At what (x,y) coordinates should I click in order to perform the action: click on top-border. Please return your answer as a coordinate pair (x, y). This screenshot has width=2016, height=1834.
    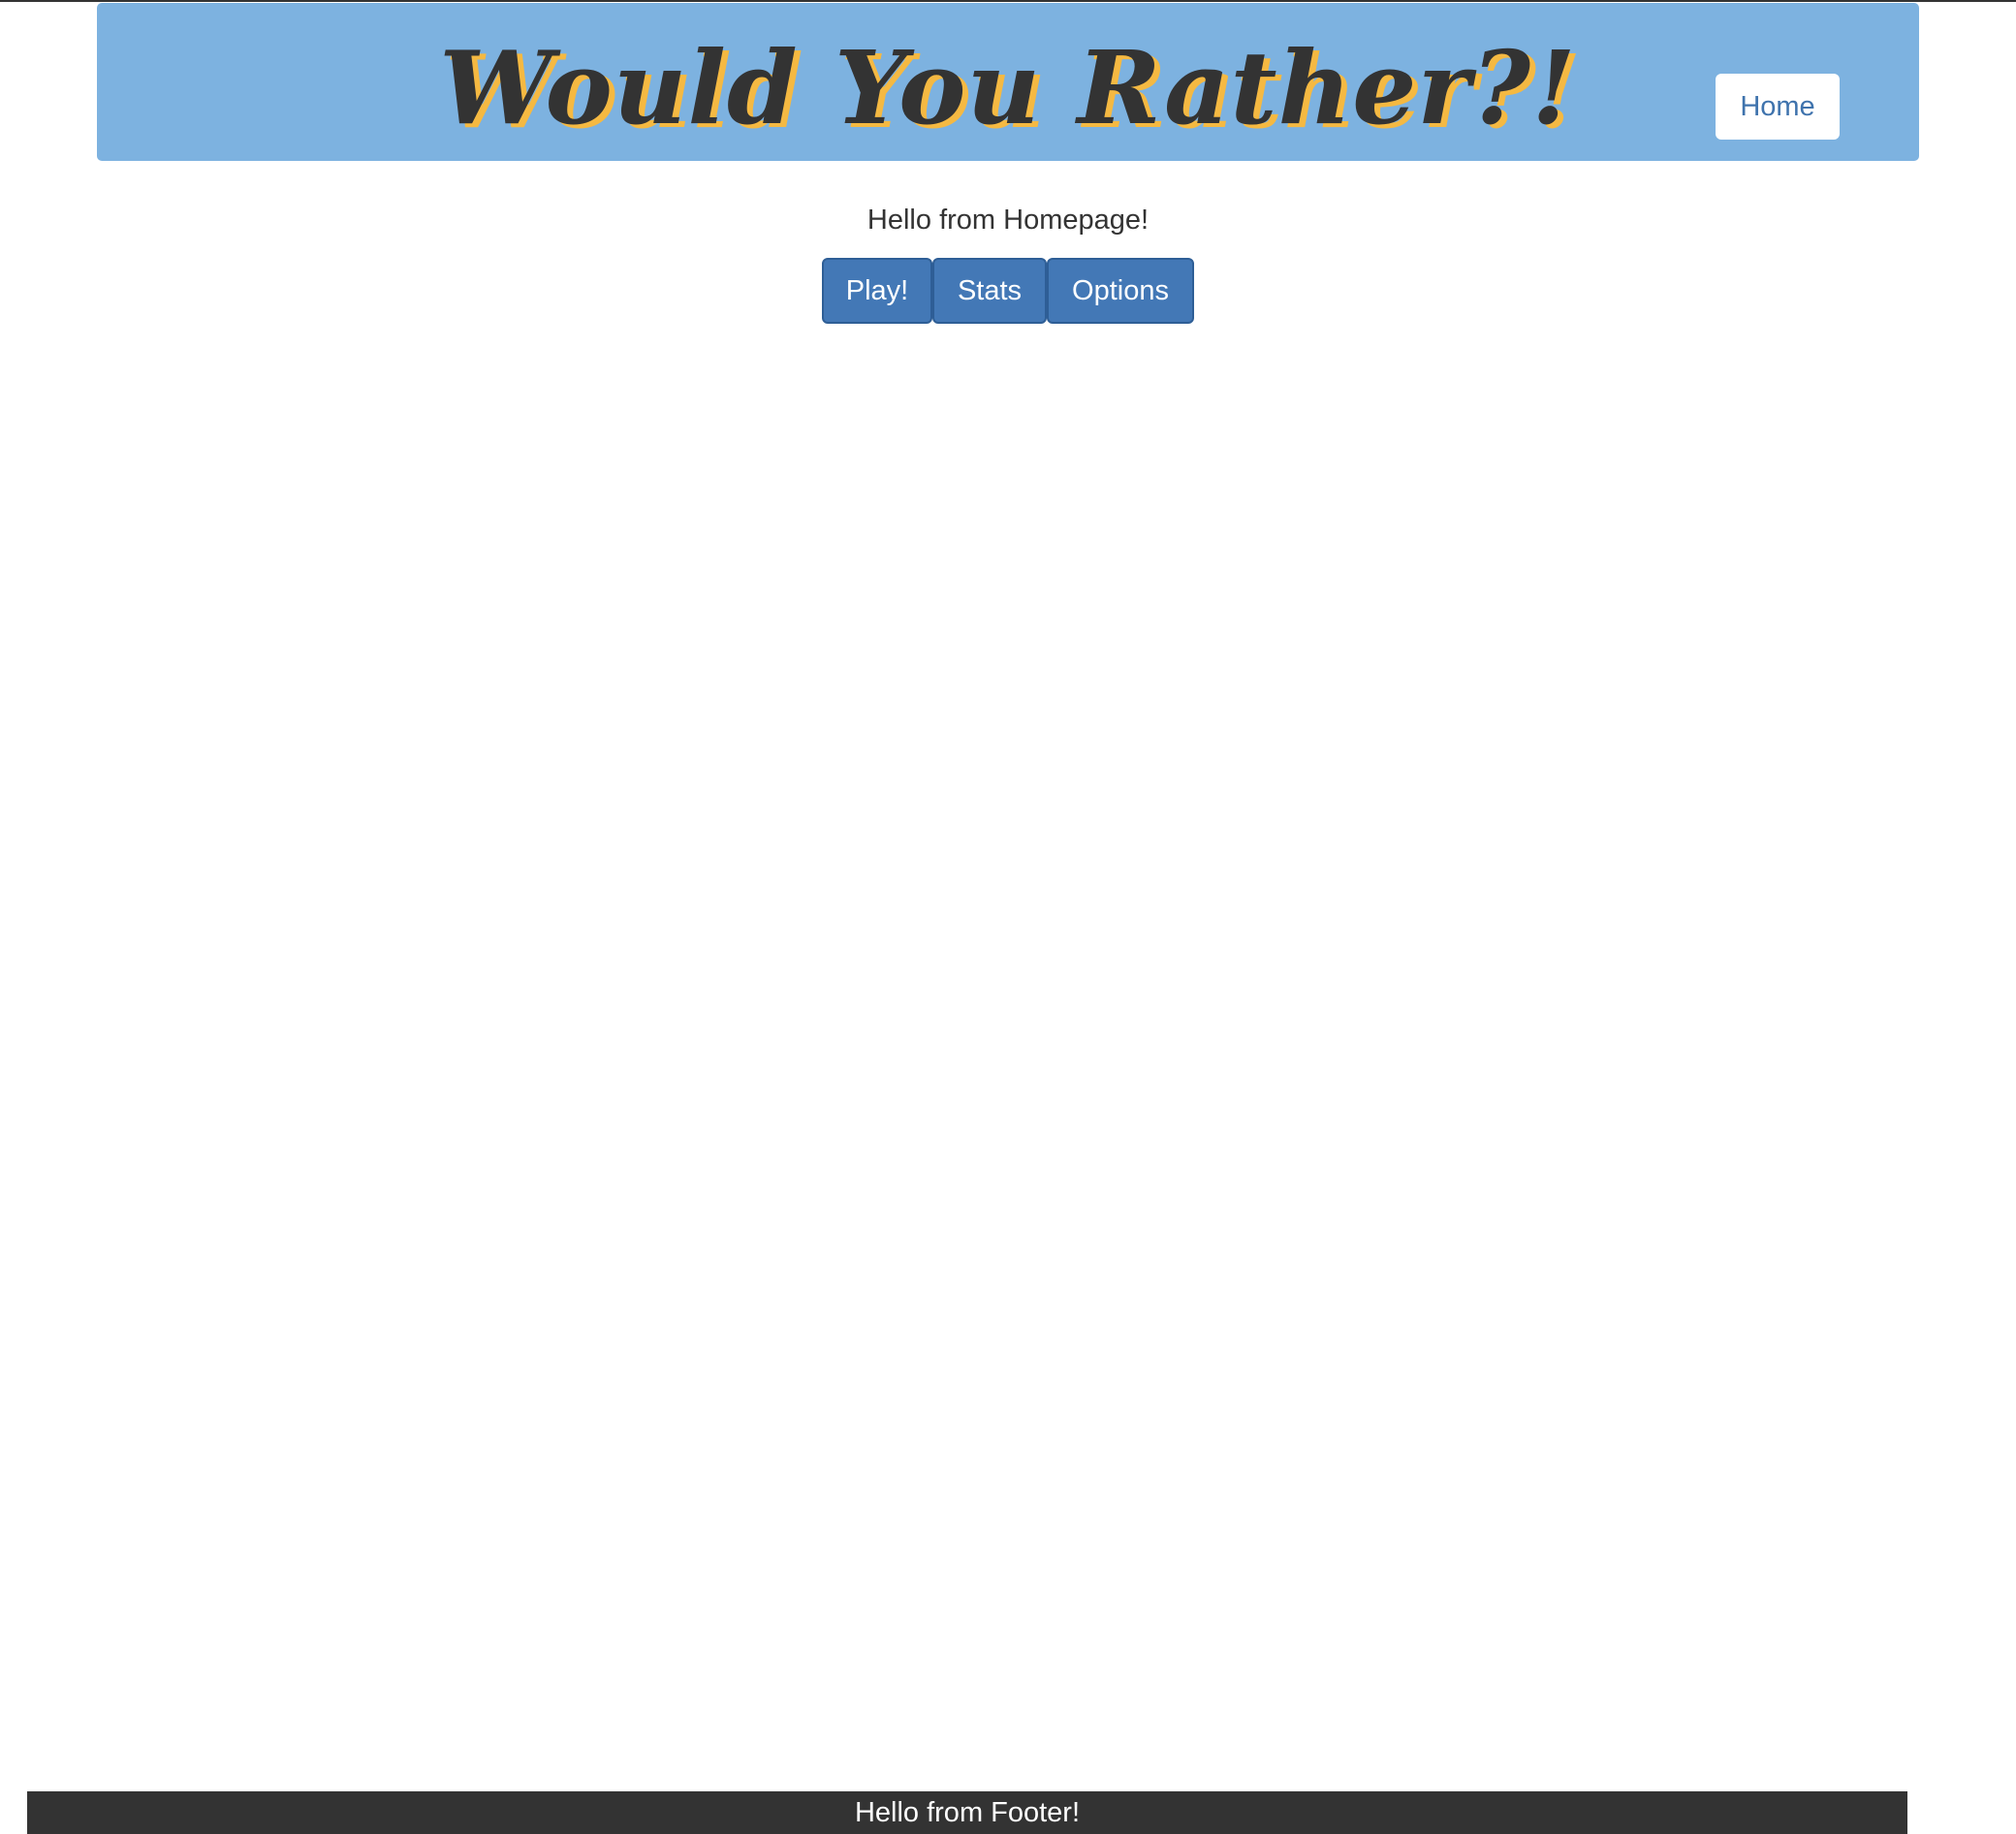
    Looking at the image, I should click on (1008, 1).